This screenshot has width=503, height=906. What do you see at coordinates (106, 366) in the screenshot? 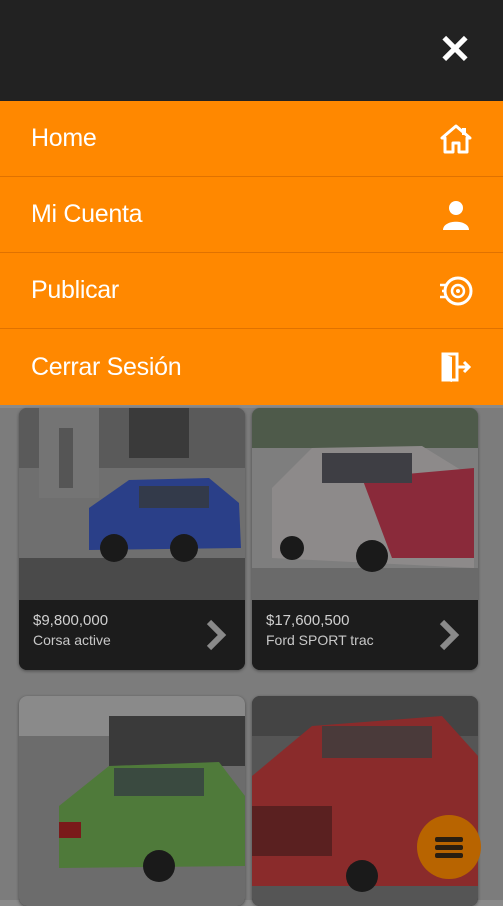
I see `menu-item-label: Cerrar Sesión` at bounding box center [106, 366].